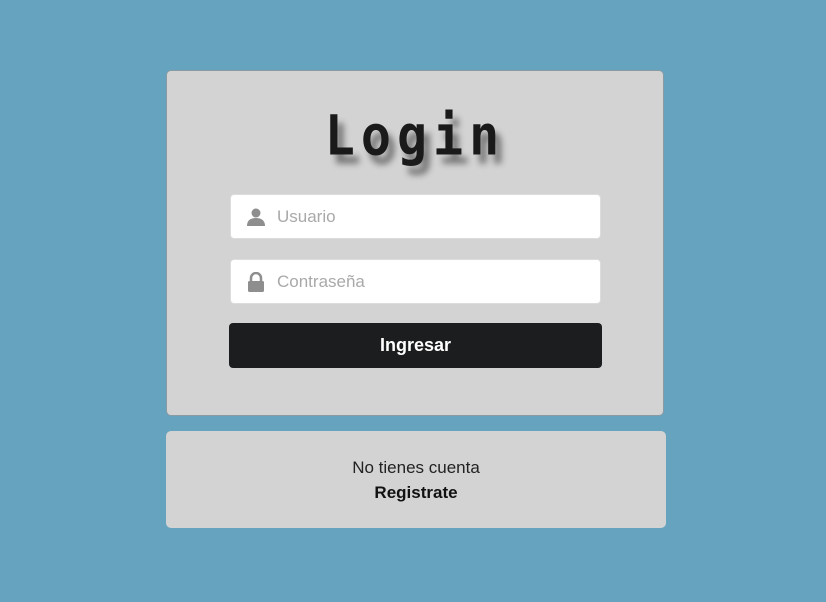  What do you see at coordinates (415, 345) in the screenshot?
I see `login-button: Ingresar` at bounding box center [415, 345].